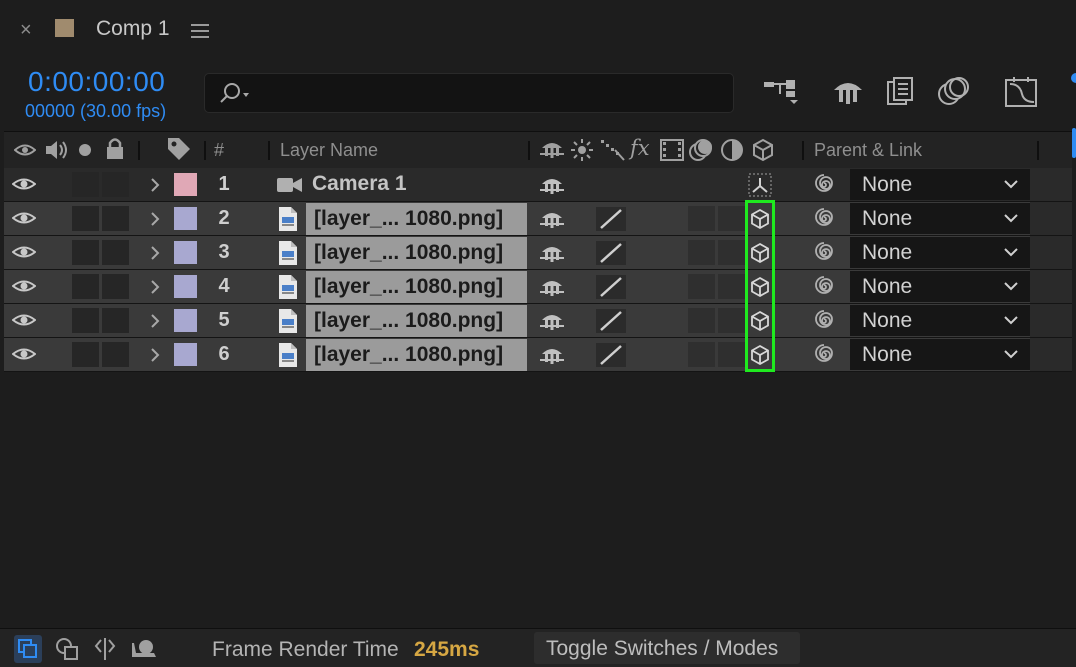  What do you see at coordinates (105, 649) in the screenshot?
I see `in-out-duration-toggle-icon` at bounding box center [105, 649].